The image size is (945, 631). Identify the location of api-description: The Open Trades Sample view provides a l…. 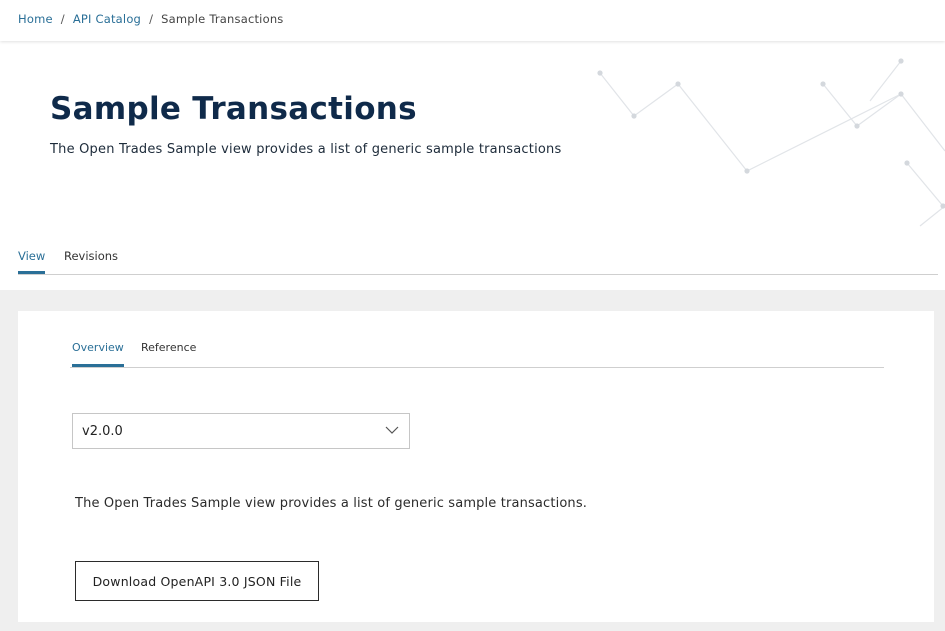
(331, 503).